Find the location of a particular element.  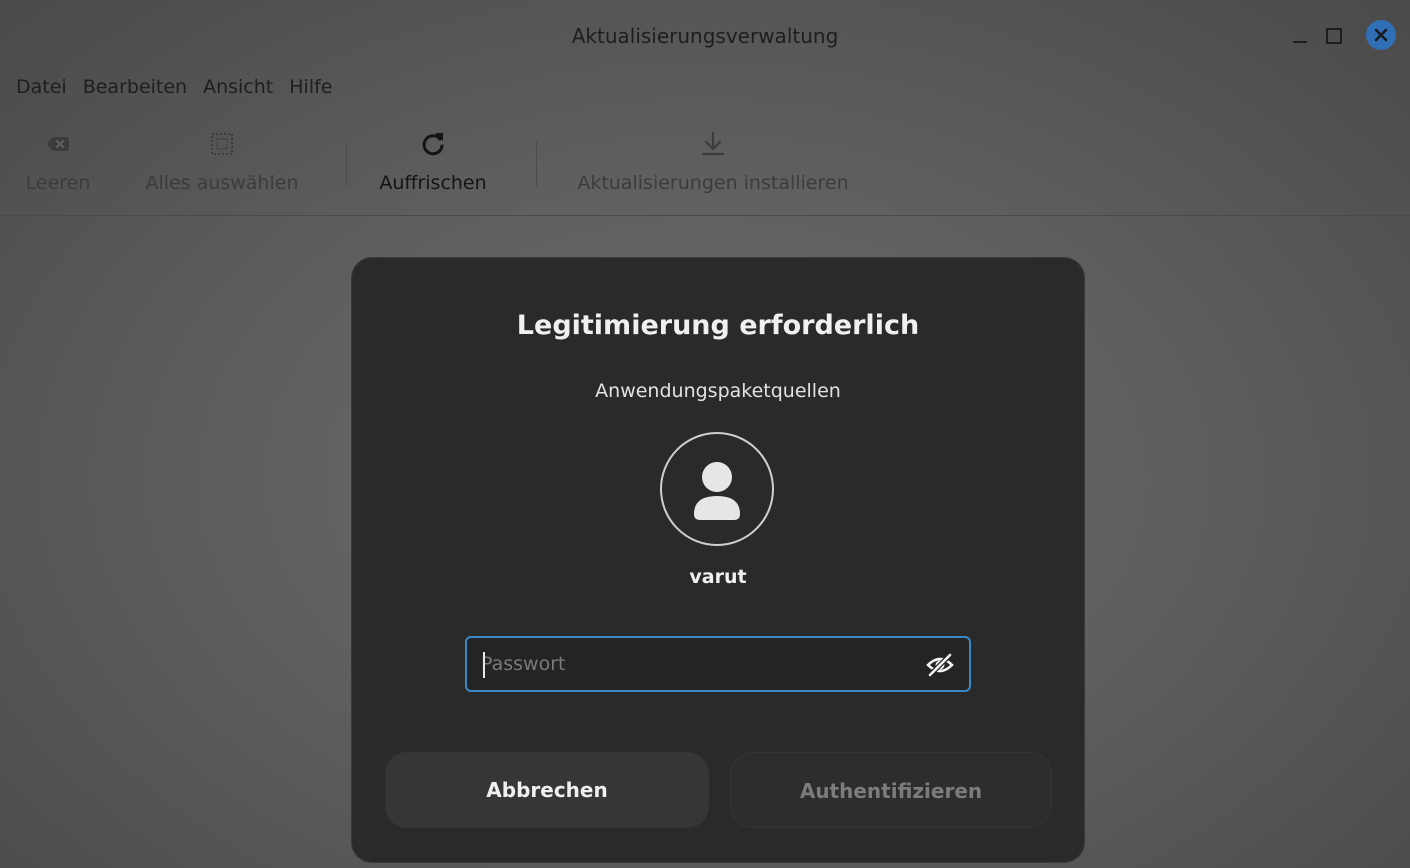

refresh-button: Auffrischen is located at coordinates (433, 162).